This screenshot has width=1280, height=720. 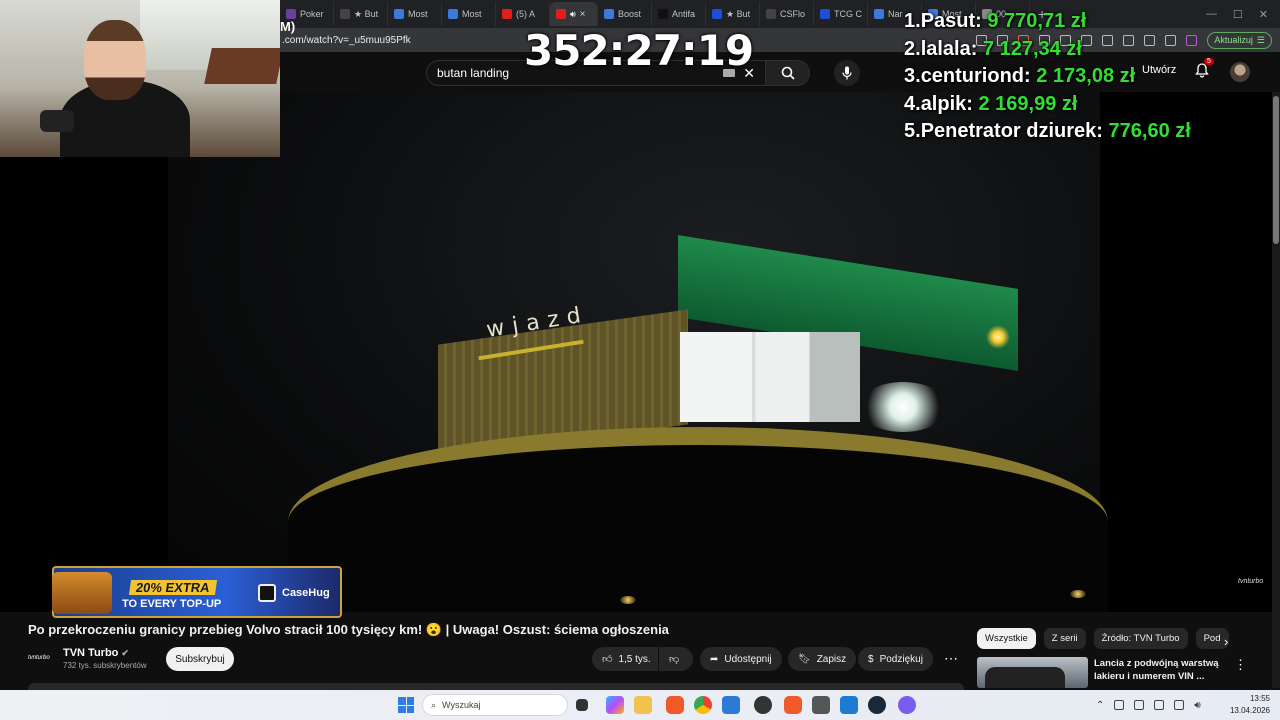 What do you see at coordinates (105, 665) in the screenshot?
I see `subscriber-count: 732 tys. subskrybentów` at bounding box center [105, 665].